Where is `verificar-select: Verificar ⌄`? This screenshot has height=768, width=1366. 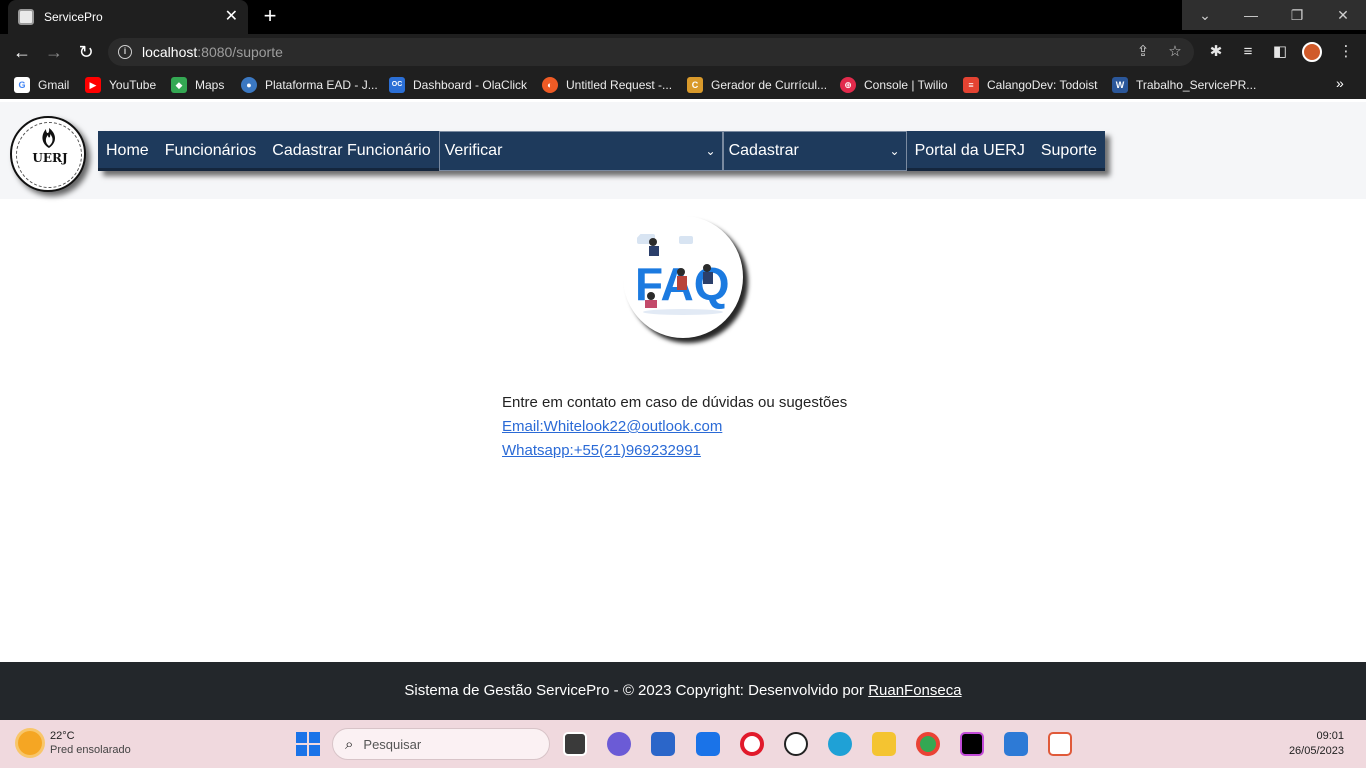
verificar-select: Verificar ⌄ is located at coordinates (580, 151).